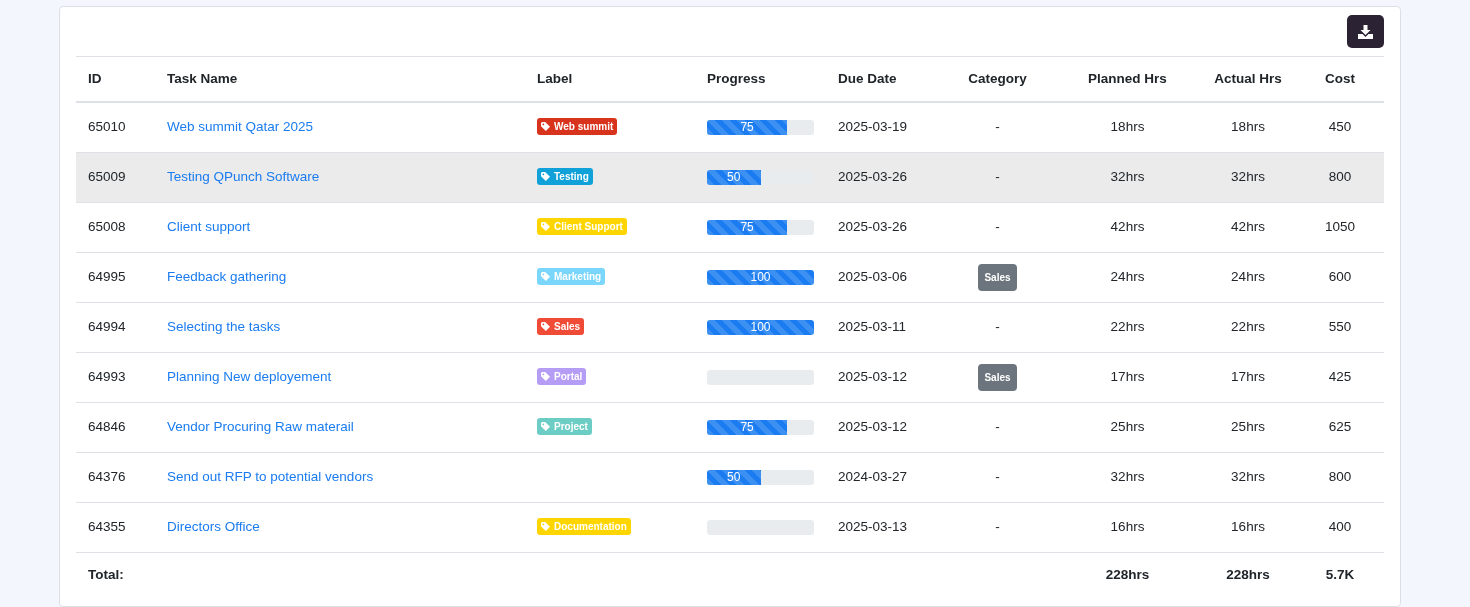 This screenshot has width=1470, height=607. What do you see at coordinates (115, 377) in the screenshot?
I see `table-cell: 64993` at bounding box center [115, 377].